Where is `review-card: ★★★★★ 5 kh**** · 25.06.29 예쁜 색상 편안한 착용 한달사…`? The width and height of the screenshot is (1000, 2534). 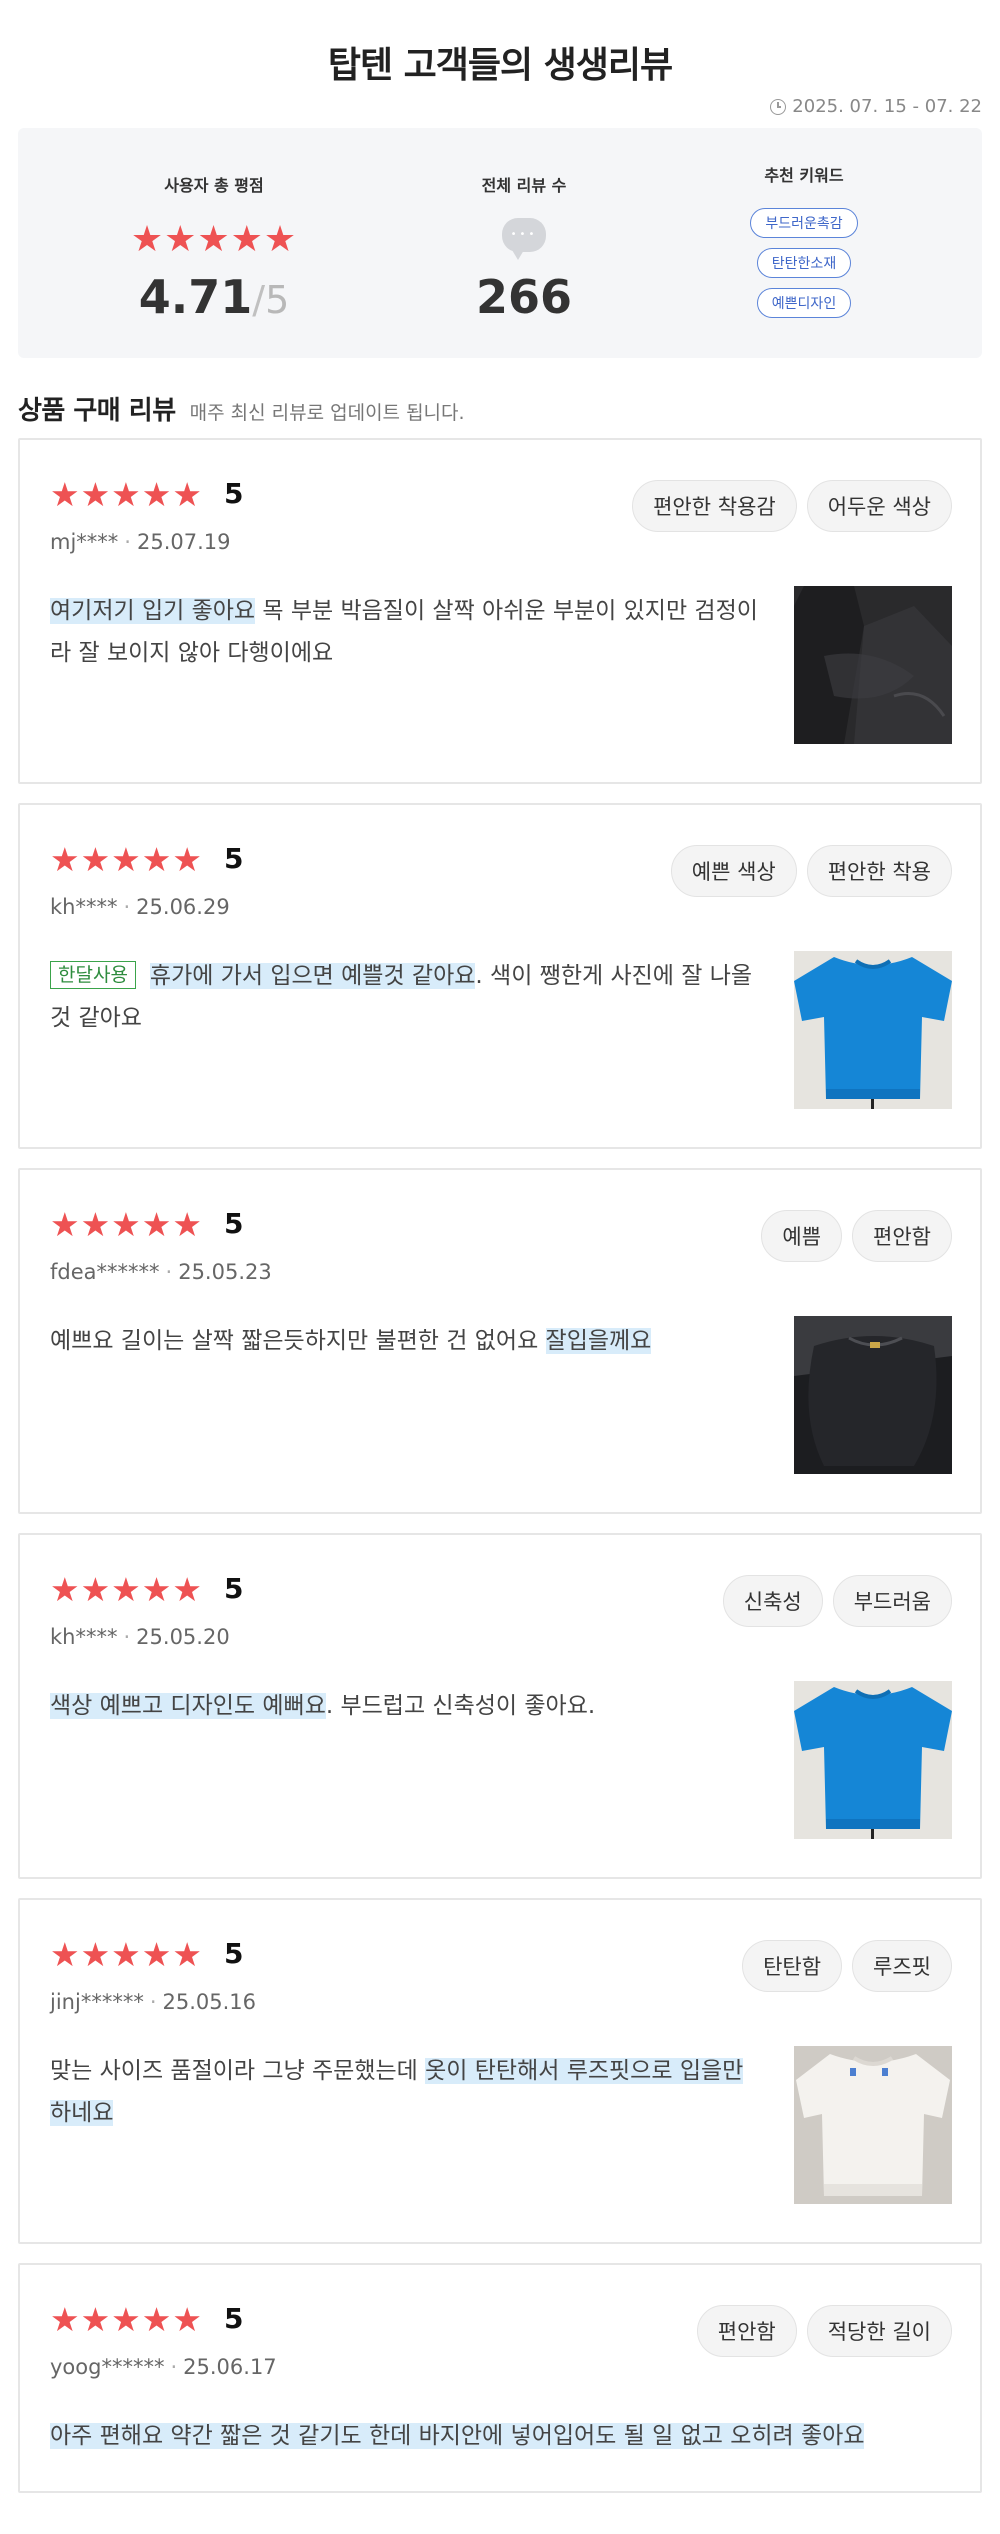
review-card: ★★★★★ 5 kh**** · 25.06.29 예쁜 색상 편안한 착용 한달사… is located at coordinates (500, 976).